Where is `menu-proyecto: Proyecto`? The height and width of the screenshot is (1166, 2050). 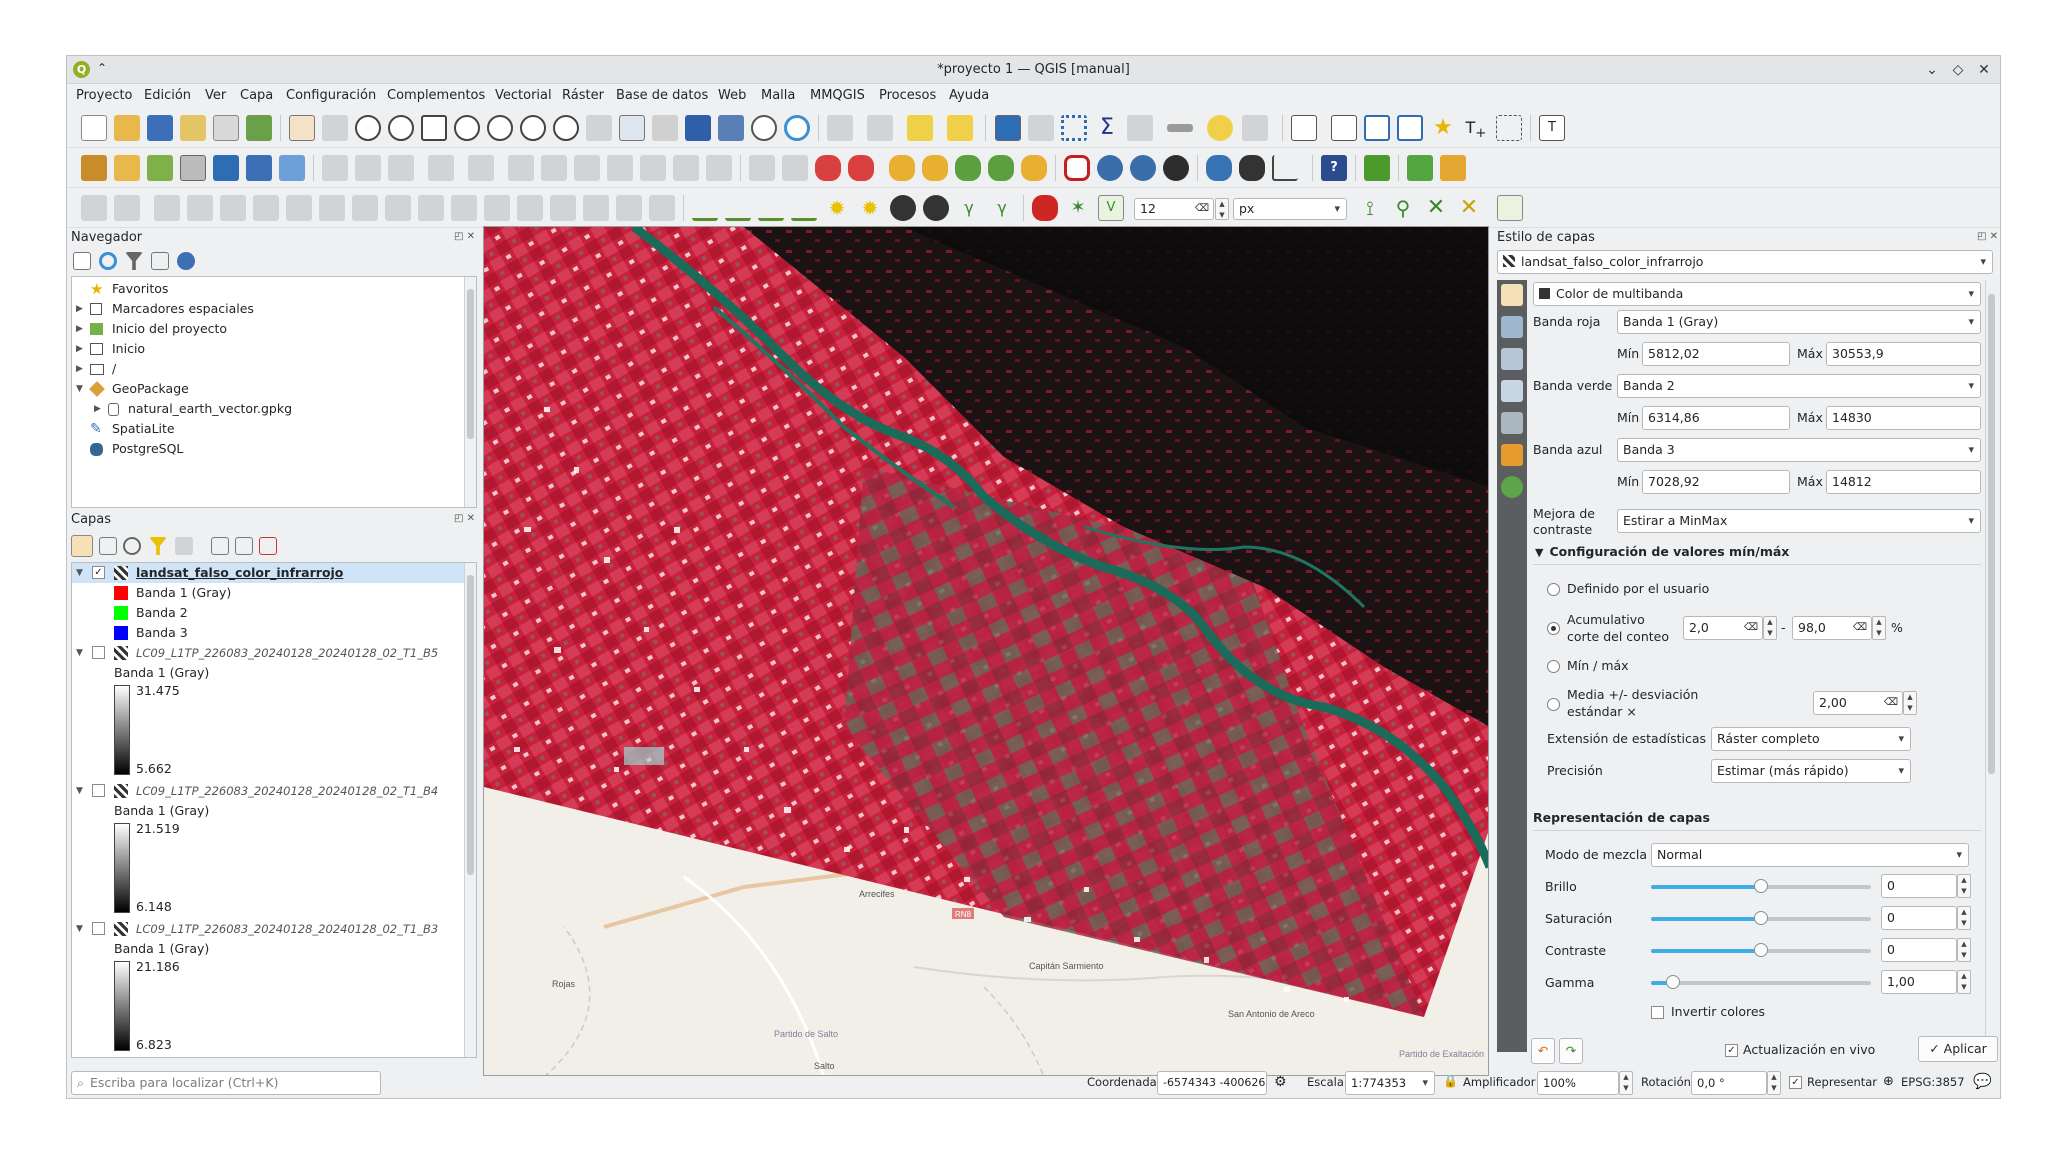 menu-proyecto: Proyecto is located at coordinates (104, 95).